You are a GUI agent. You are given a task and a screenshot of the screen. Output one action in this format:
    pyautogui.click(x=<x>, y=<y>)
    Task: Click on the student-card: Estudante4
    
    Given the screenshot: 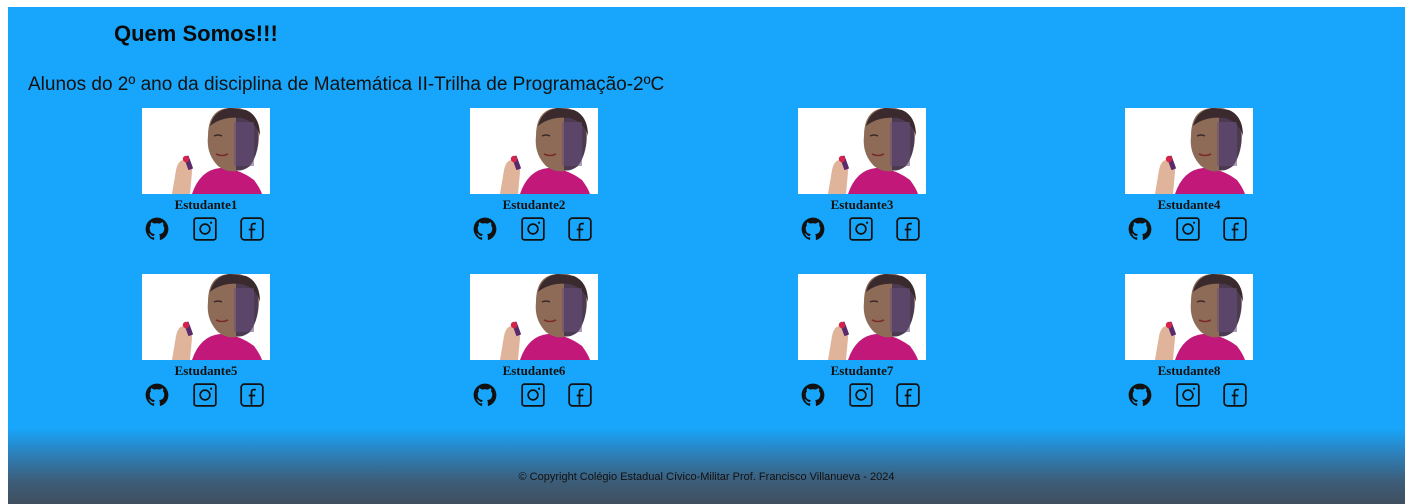 What is the action you would take?
    pyautogui.click(x=1189, y=178)
    